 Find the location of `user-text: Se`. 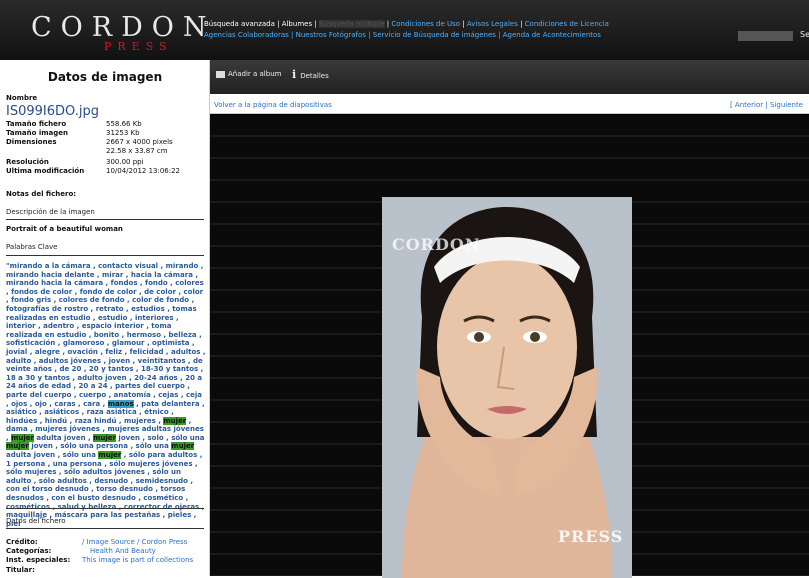

user-text: Se is located at coordinates (804, 34).